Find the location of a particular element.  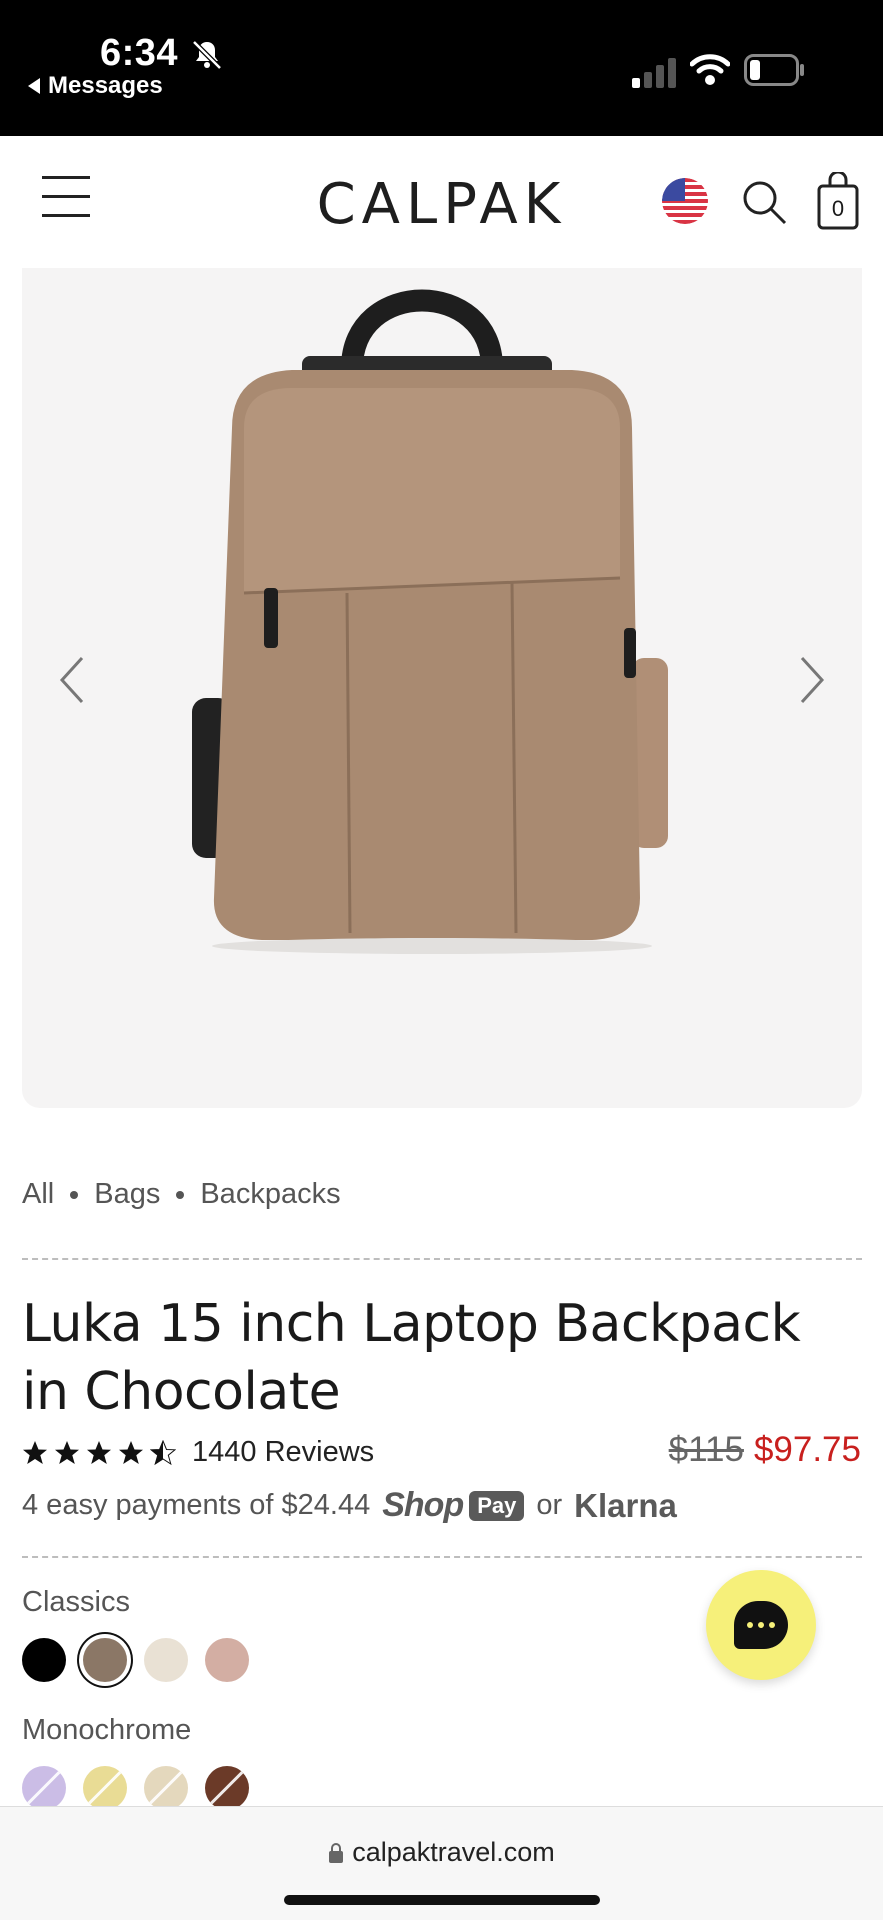

back-app-label: Messages is located at coordinates (105, 85).